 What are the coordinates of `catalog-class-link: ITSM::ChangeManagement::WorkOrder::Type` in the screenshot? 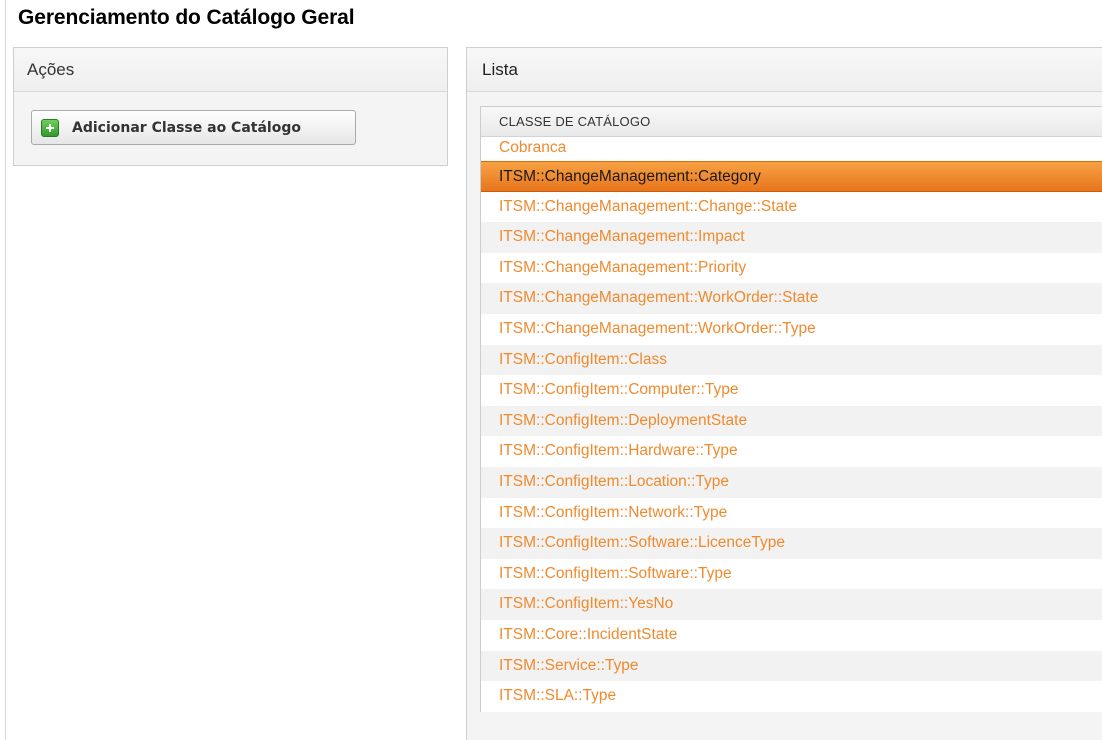 It's located at (791, 329).